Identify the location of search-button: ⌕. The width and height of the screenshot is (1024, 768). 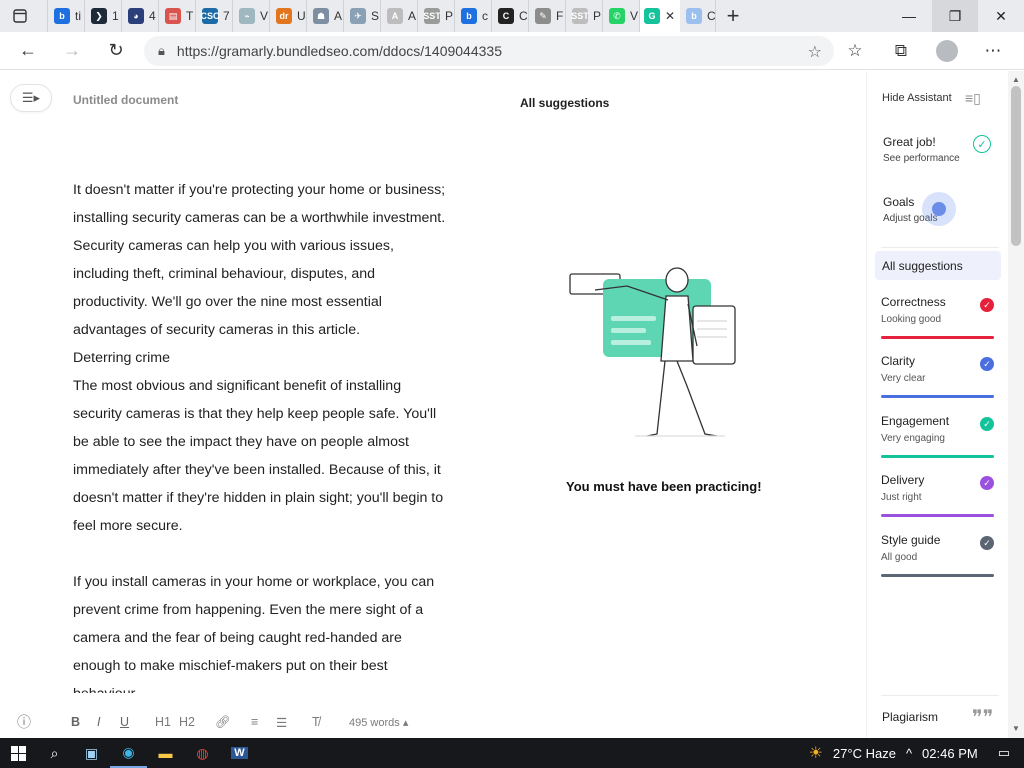
(54, 753).